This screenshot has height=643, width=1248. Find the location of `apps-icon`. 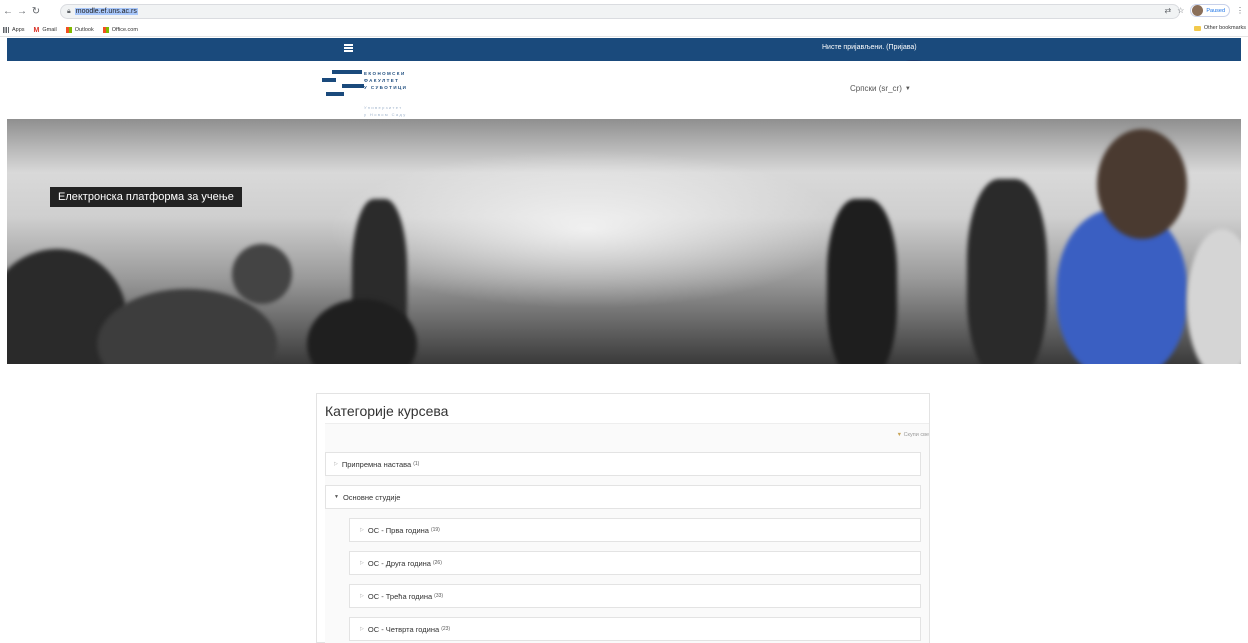

apps-icon is located at coordinates (6, 29).